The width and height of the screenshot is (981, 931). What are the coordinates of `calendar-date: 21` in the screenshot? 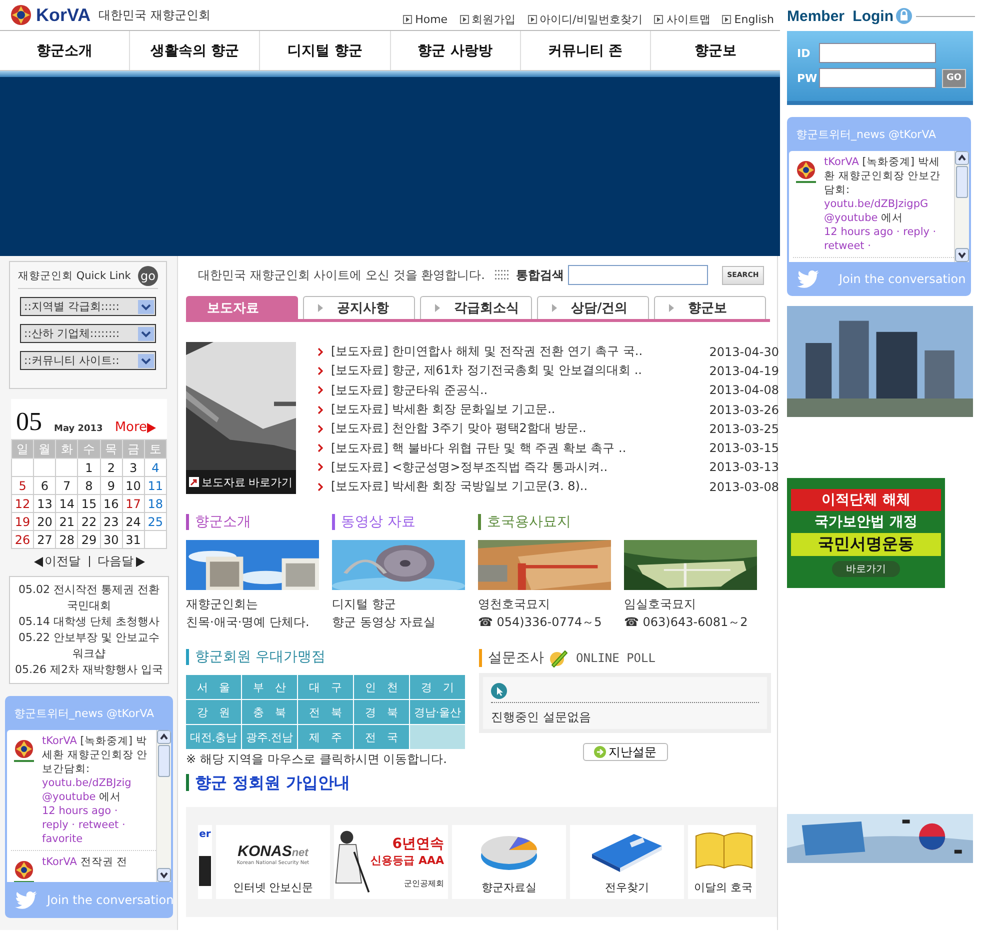 It's located at (67, 521).